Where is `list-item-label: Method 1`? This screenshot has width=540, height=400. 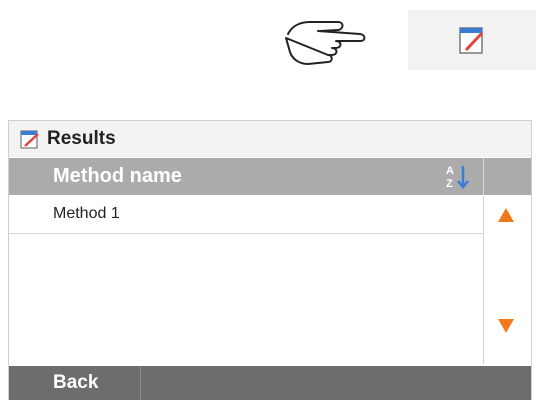
list-item-label: Method 1 is located at coordinates (86, 213).